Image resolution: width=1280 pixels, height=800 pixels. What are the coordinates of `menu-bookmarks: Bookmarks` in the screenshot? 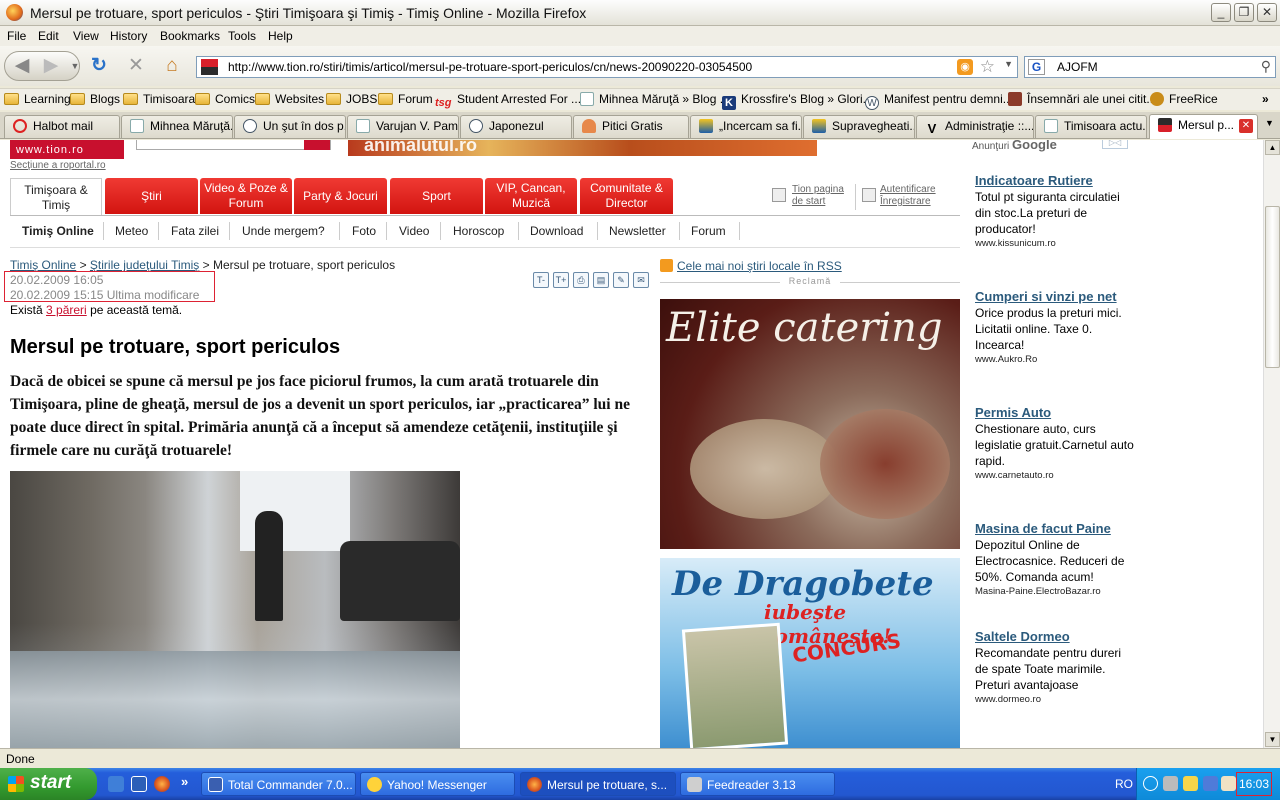 It's located at (190, 36).